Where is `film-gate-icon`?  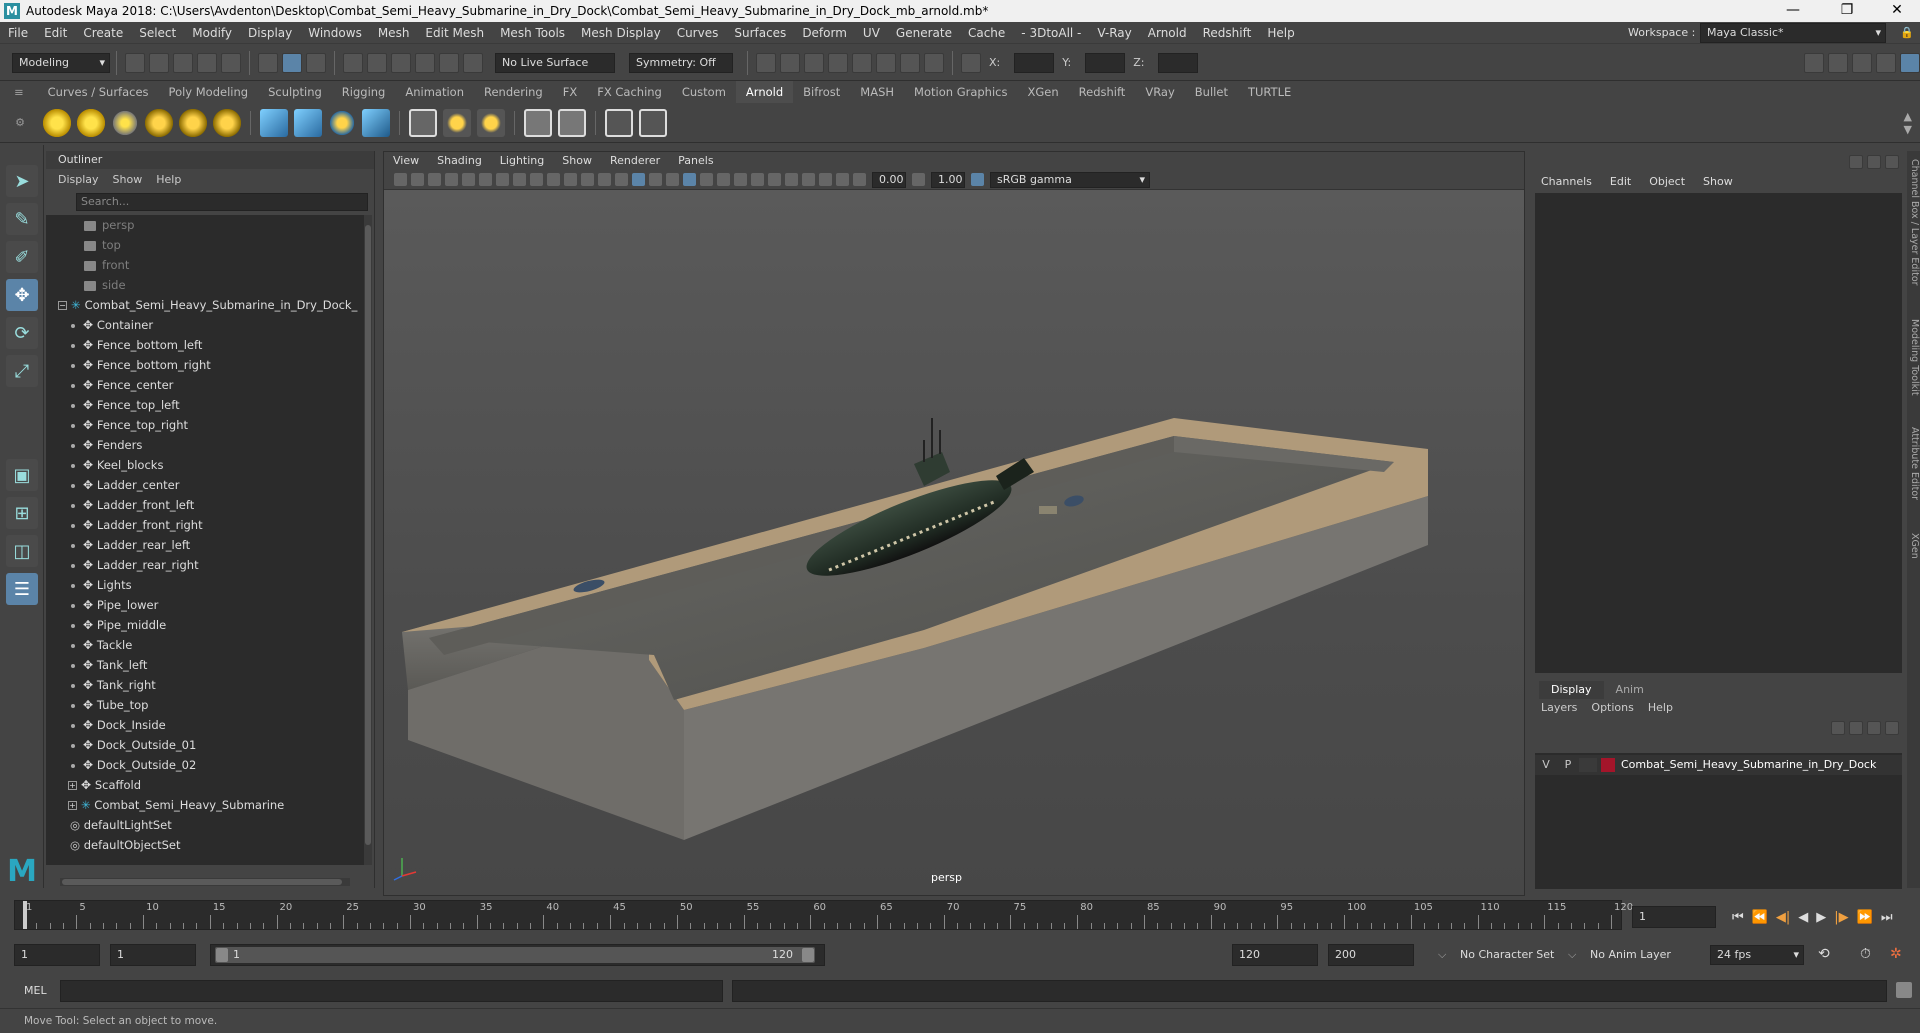
film-gate-icon is located at coordinates (519, 179).